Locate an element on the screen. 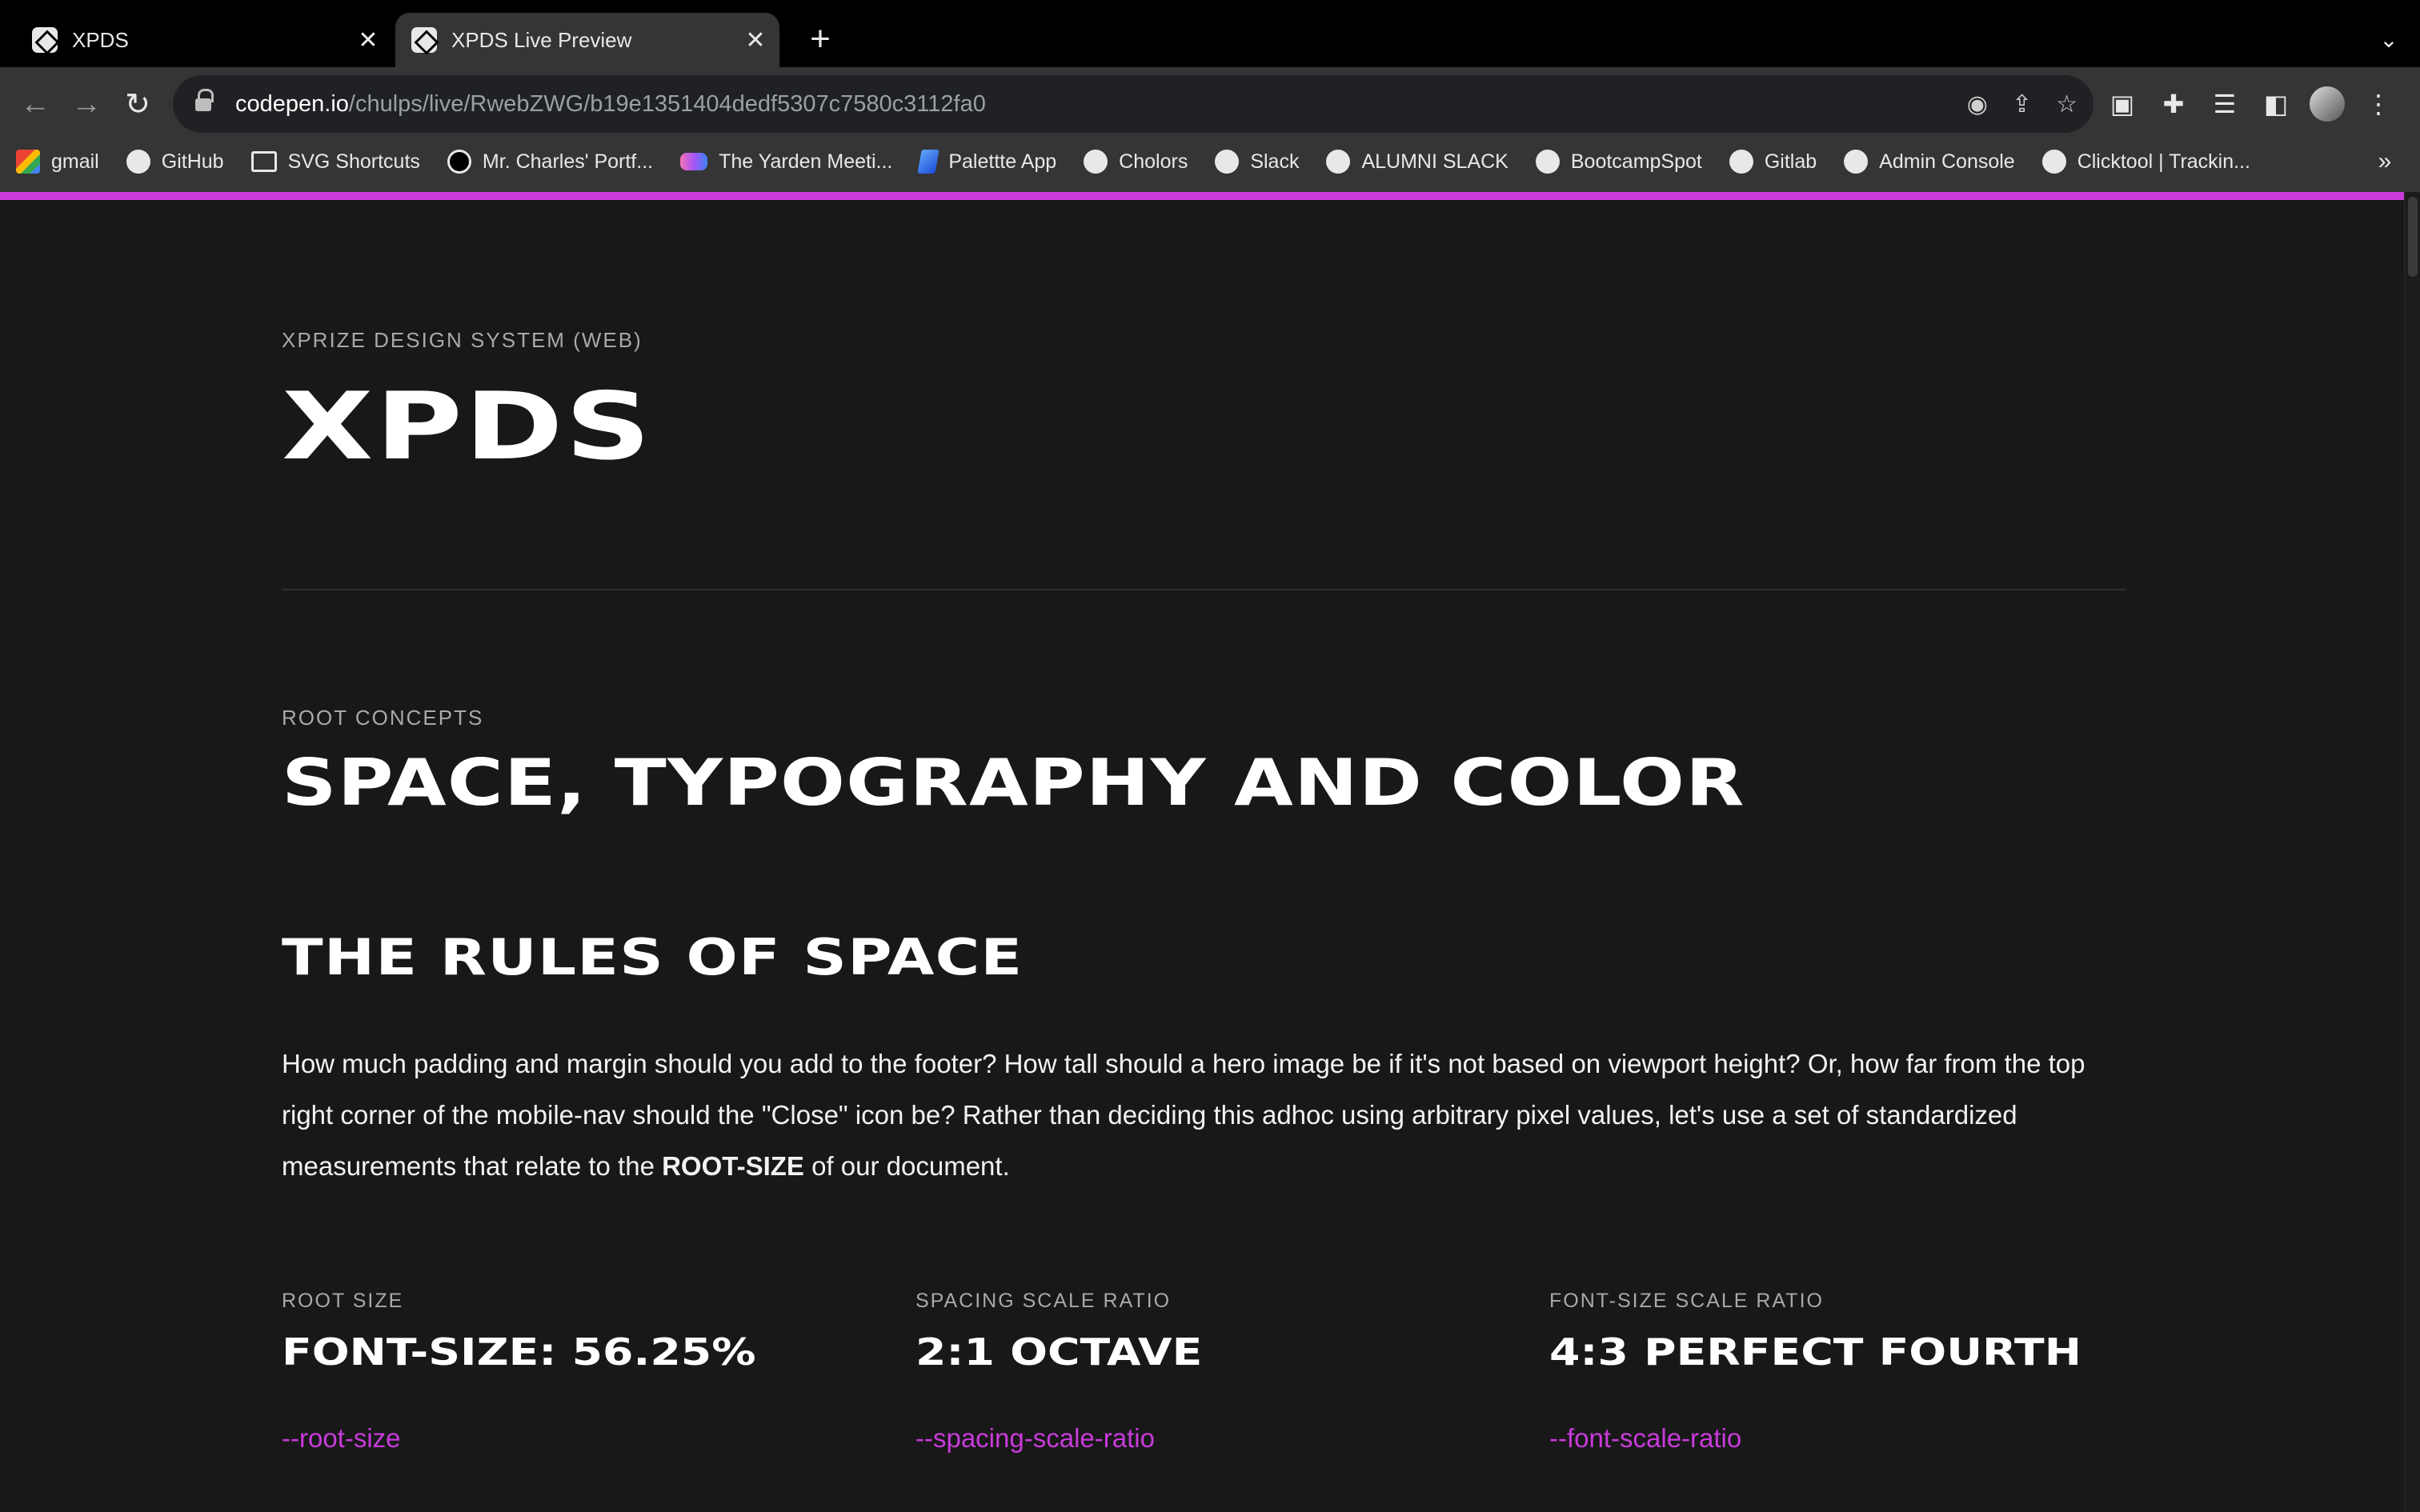 The height and width of the screenshot is (1512, 2420). bookmark-label: SVG Shortcuts is located at coordinates (353, 161).